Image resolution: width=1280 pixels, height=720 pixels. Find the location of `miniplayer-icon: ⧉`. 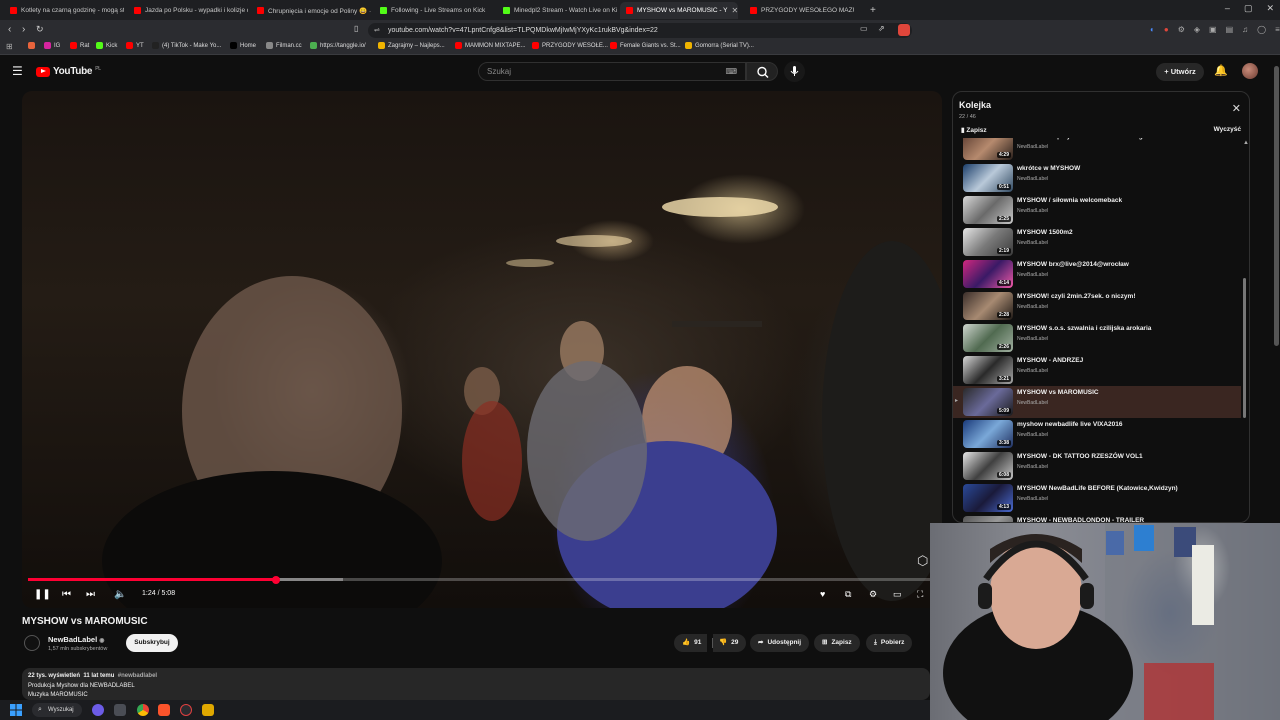

miniplayer-icon: ⧉ is located at coordinates (848, 594).